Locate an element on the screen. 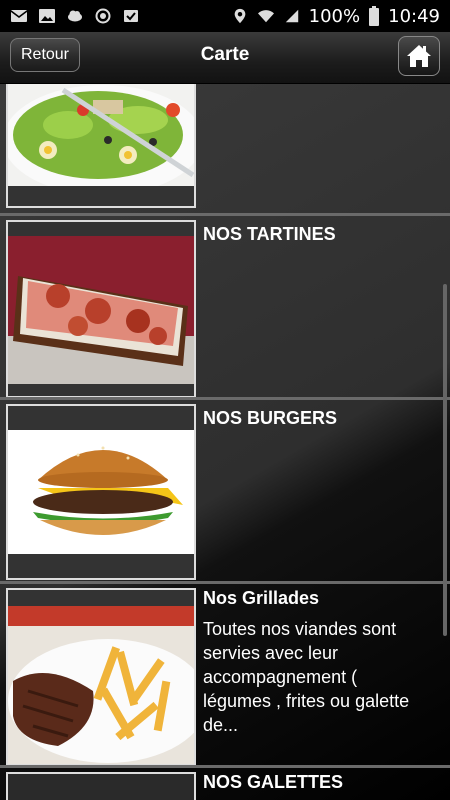  battery-percent: 100% is located at coordinates (334, 16).